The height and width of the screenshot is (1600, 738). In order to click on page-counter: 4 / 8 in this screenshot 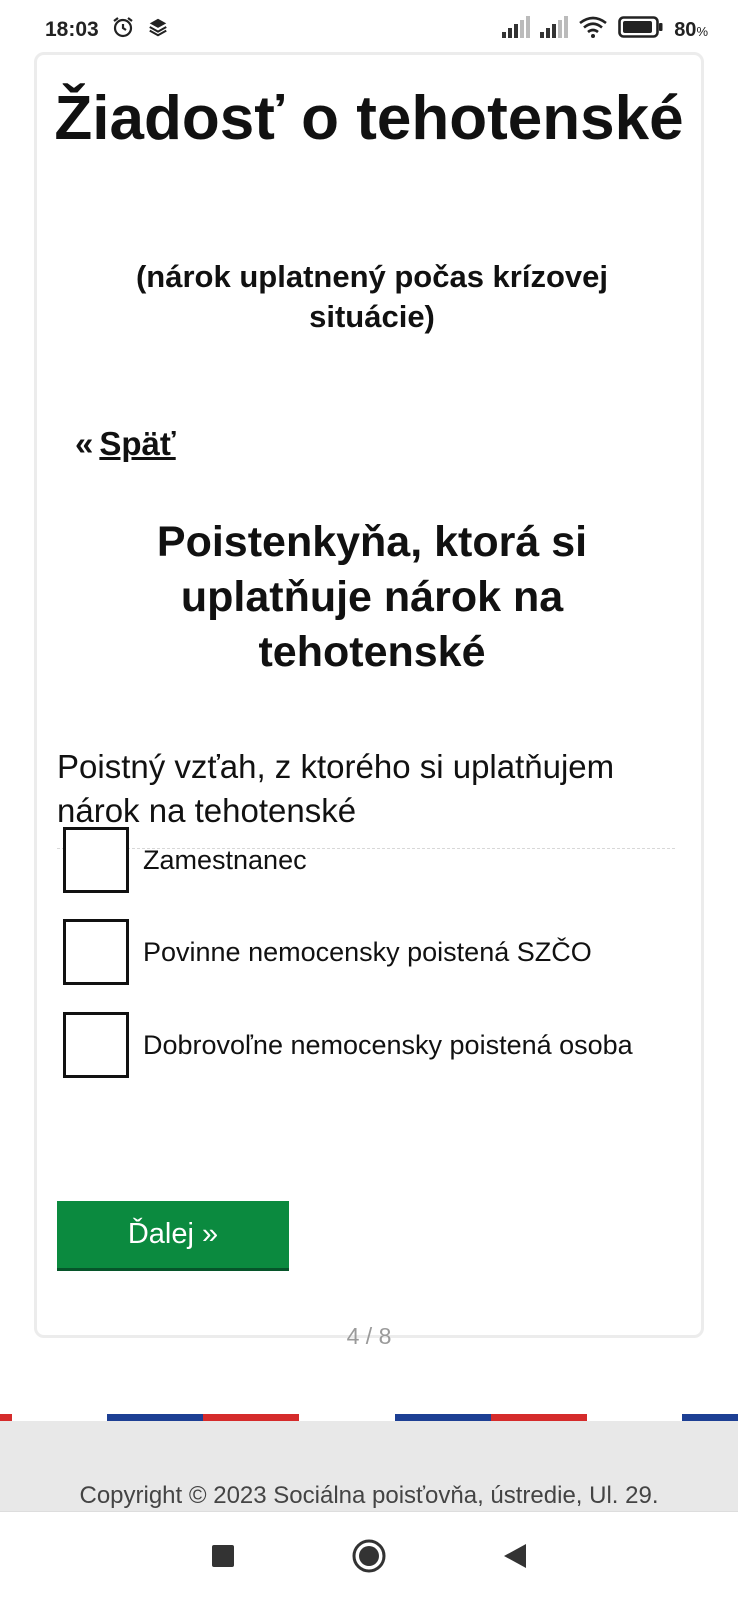, I will do `click(369, 1336)`.